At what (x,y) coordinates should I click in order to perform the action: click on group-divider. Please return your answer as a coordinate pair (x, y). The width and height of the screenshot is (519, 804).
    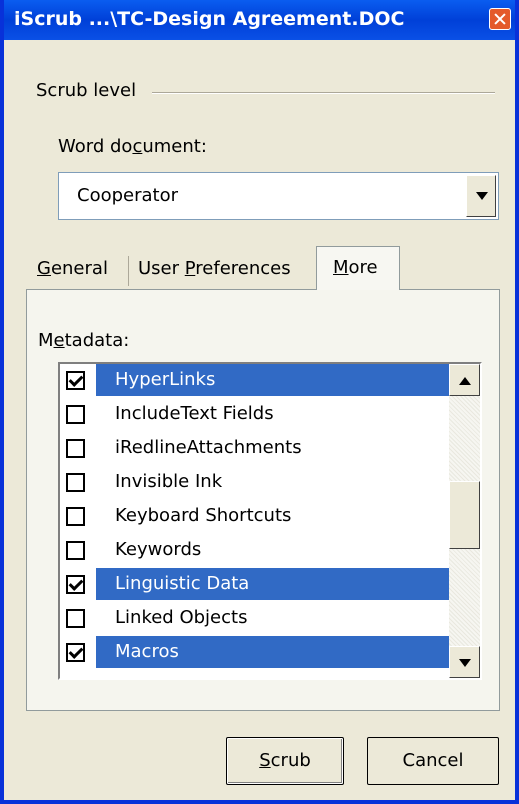
    Looking at the image, I should click on (323, 93).